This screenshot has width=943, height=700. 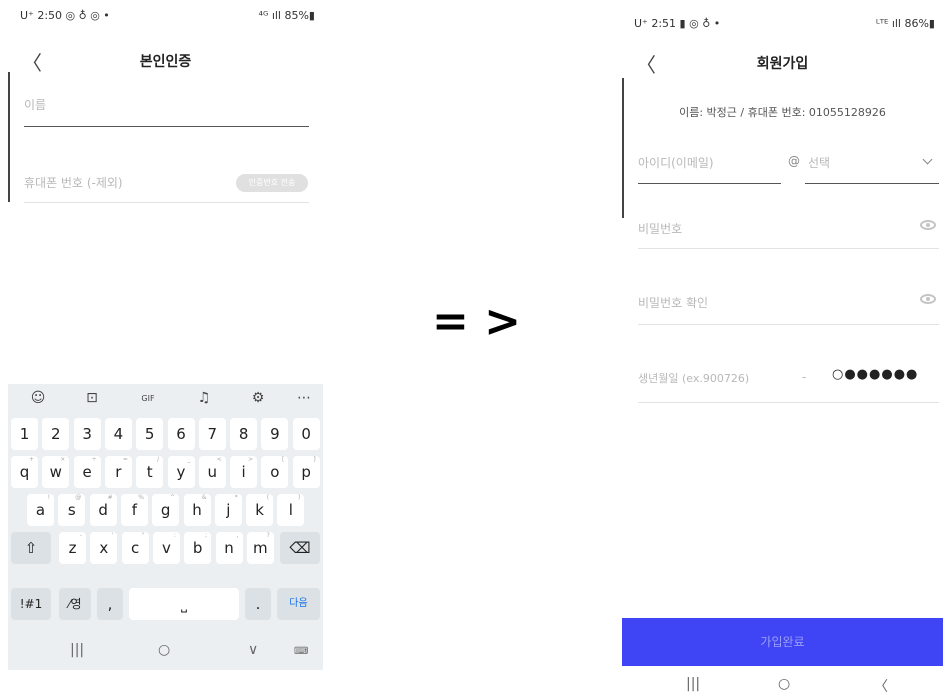 I want to click on send-code-button: 인증번호 전송, so click(x=272, y=183).